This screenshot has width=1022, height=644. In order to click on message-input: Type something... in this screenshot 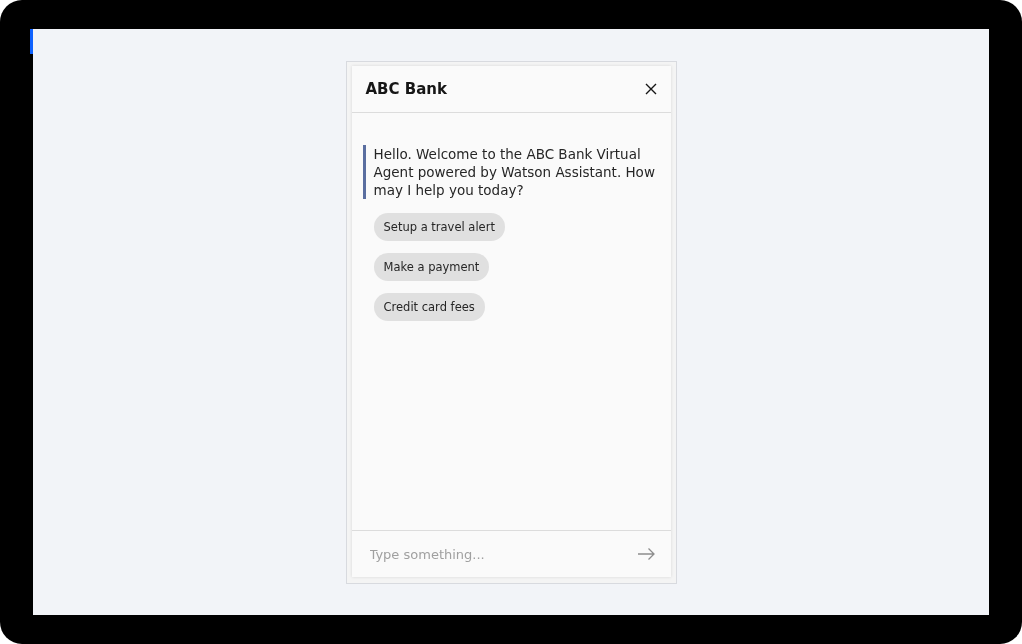, I will do `click(501, 554)`.